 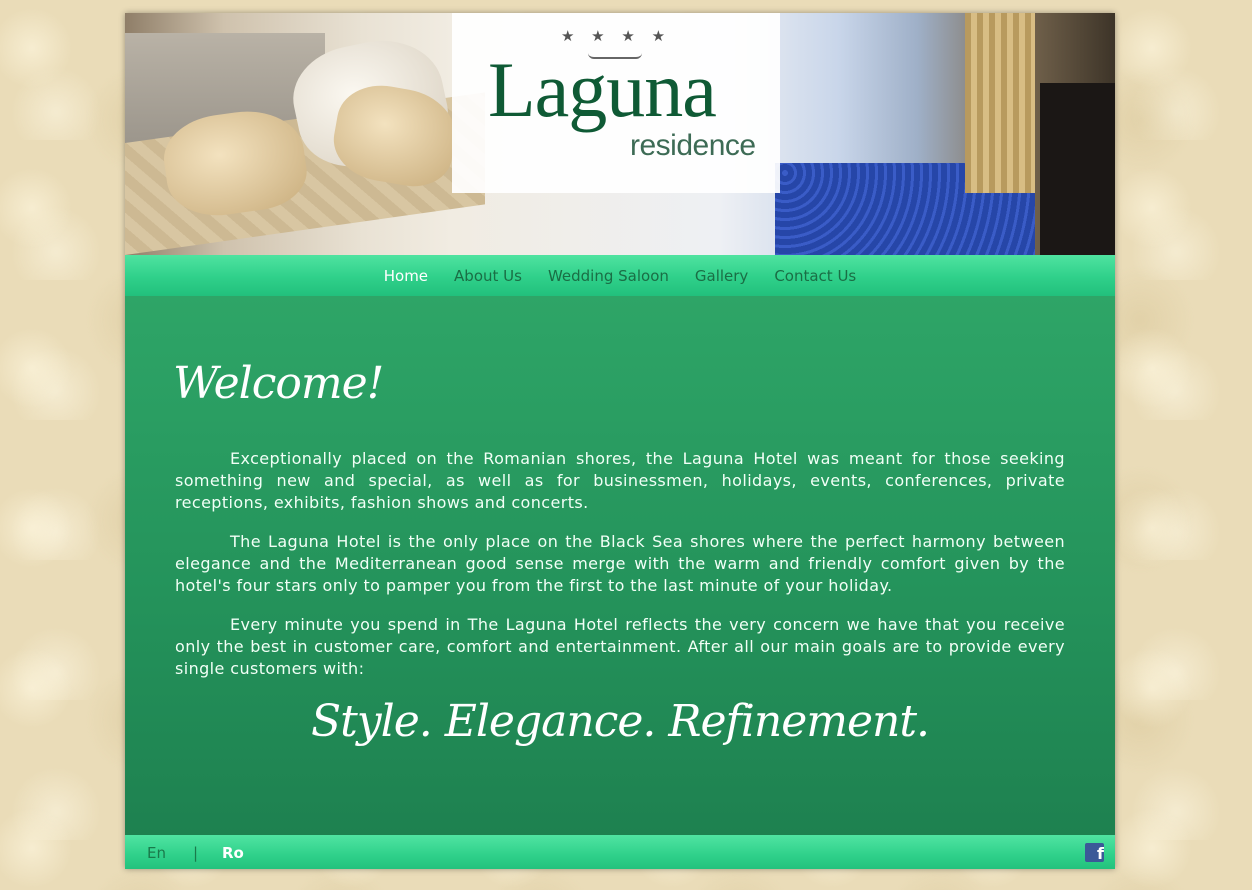 I want to click on language-en-link: En, so click(x=156, y=853).